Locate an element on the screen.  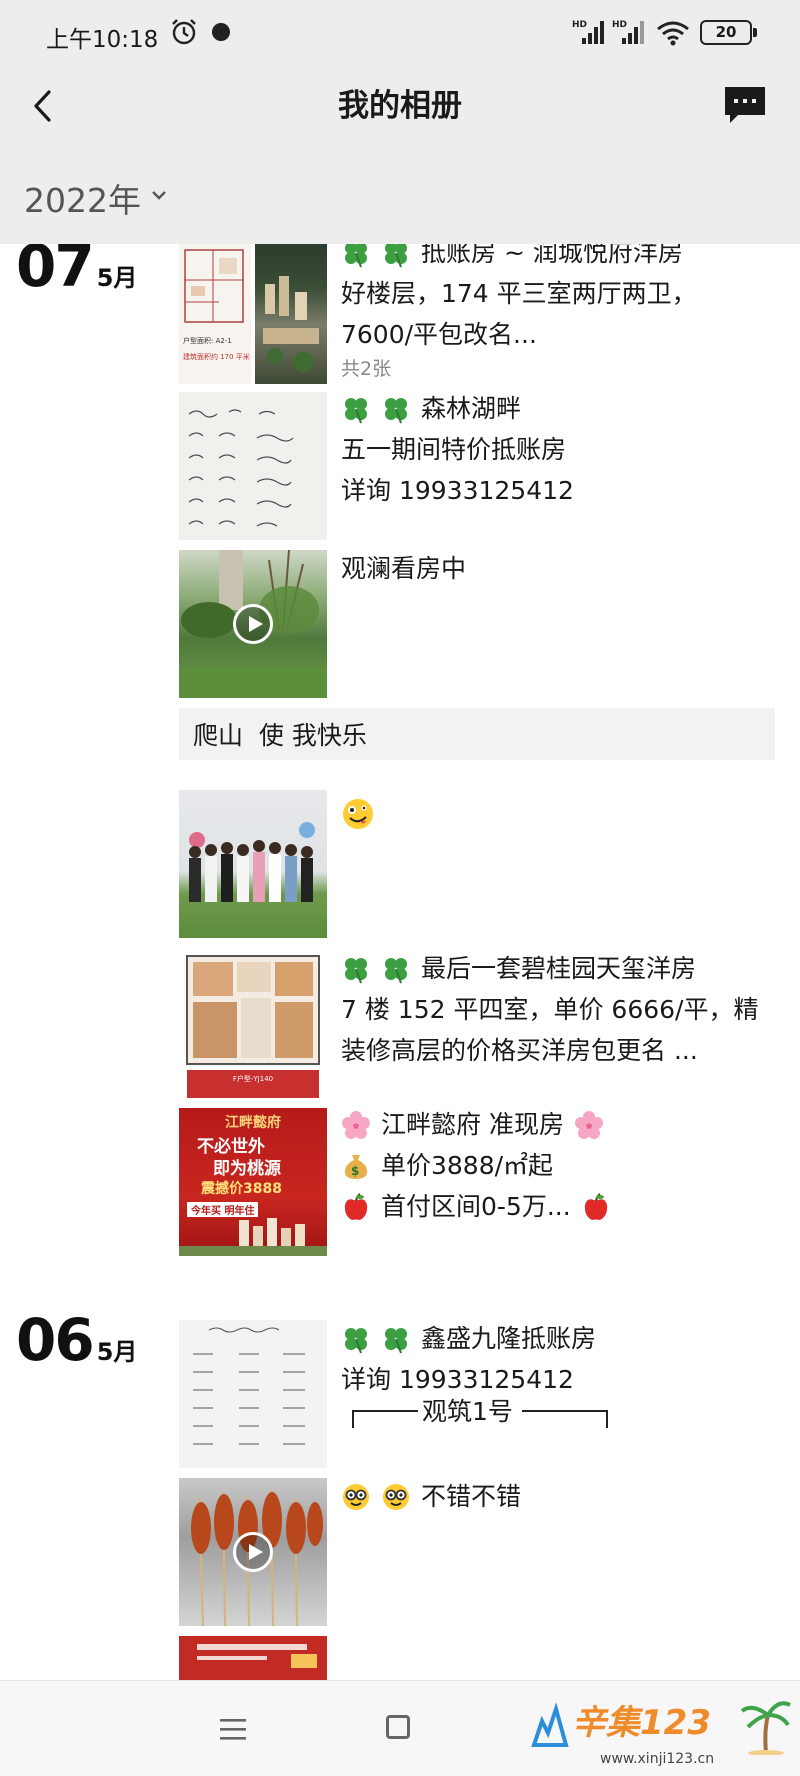
post-text-line: 抵账房 ~ 润城悦府洋房 is located at coordinates (551, 258).